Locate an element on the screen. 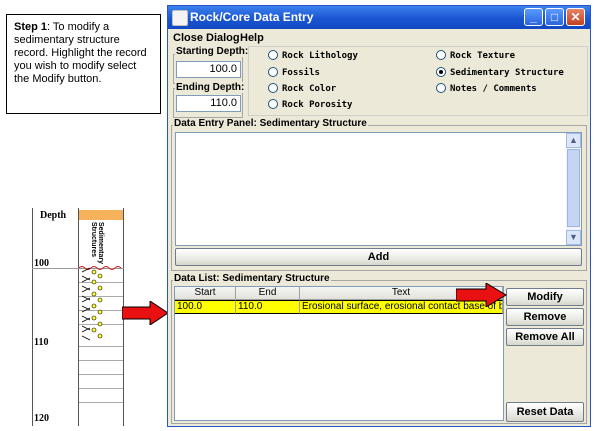  radio-label: Rock Texture is located at coordinates (483, 56).